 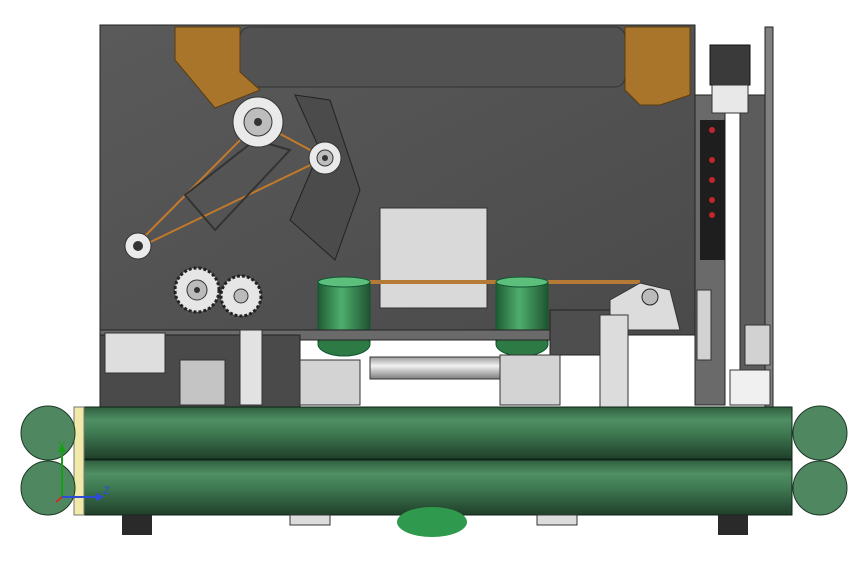 I want to click on roller-end-cap, so click(x=79, y=461).